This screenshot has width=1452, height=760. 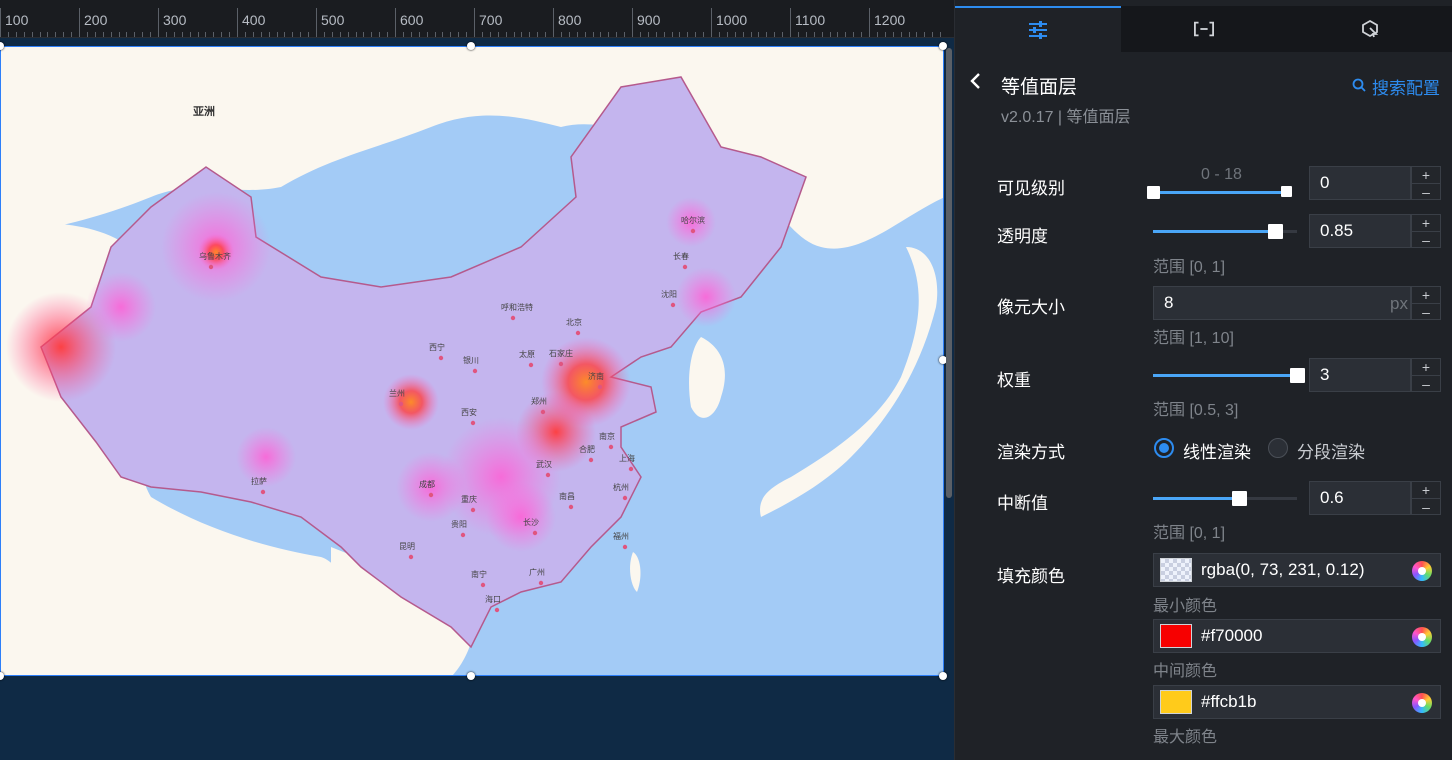 What do you see at coordinates (1275, 231) in the screenshot?
I see `opacity-knob` at bounding box center [1275, 231].